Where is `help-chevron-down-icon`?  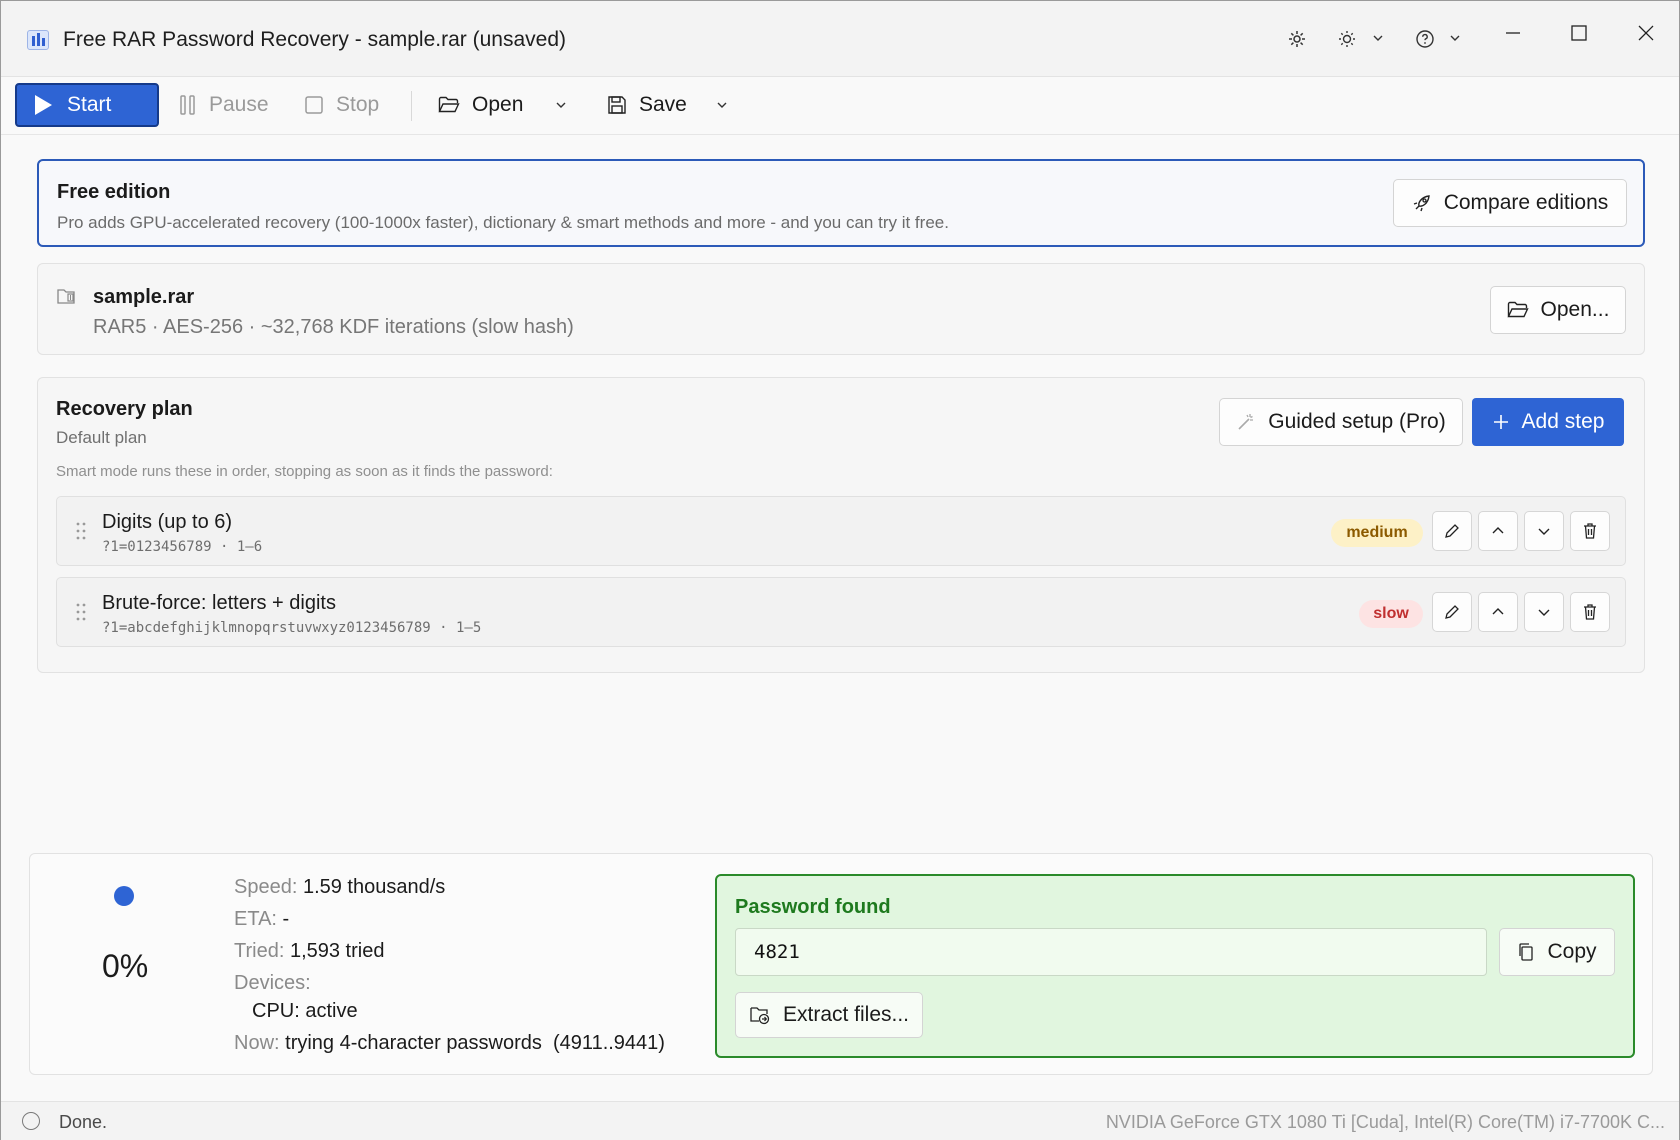
help-chevron-down-icon is located at coordinates (1455, 38).